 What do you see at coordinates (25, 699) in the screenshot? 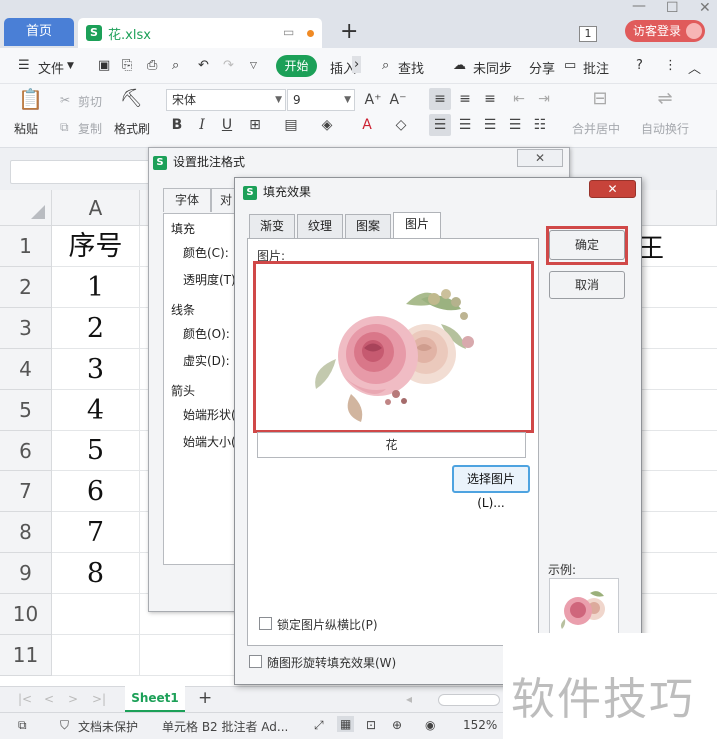
I see `first-sheet-icon: |<` at bounding box center [25, 699].